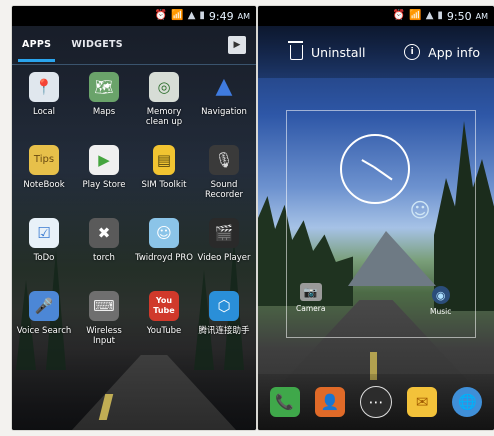  What do you see at coordinates (376, 16) in the screenshot?
I see `status-bar: ⏰ 📶 ▲ ▮ 9:50 AM` at bounding box center [376, 16].